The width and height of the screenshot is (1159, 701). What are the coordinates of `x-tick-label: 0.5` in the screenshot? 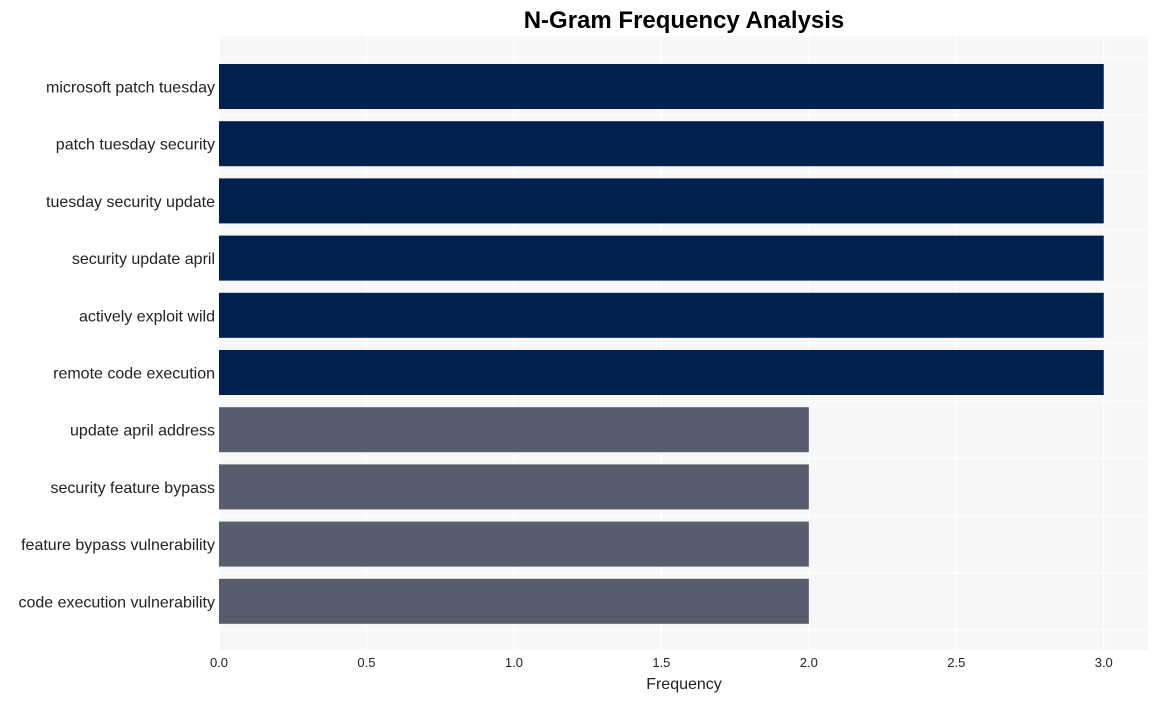 It's located at (366, 662).